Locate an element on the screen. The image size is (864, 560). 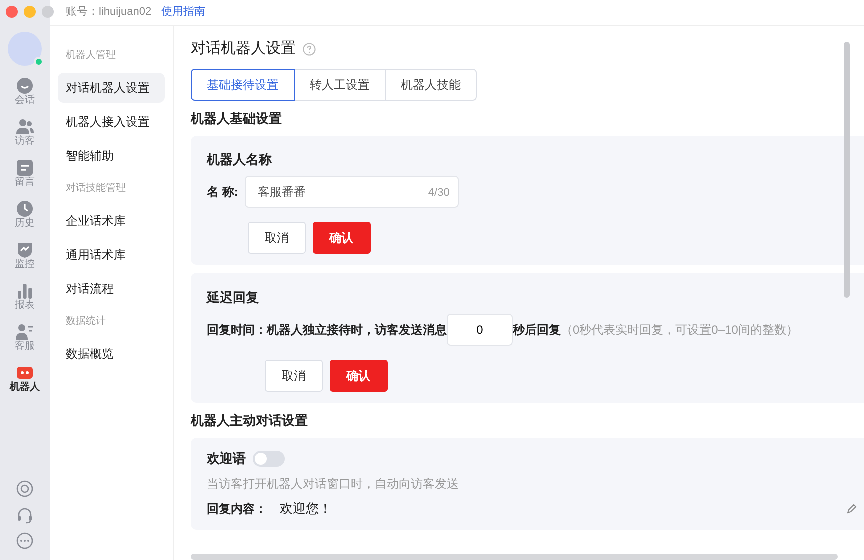
field-label: 名 称: is located at coordinates (222, 193).